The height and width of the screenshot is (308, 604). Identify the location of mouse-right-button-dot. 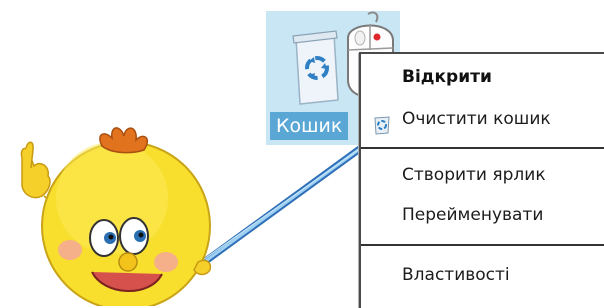
(377, 37).